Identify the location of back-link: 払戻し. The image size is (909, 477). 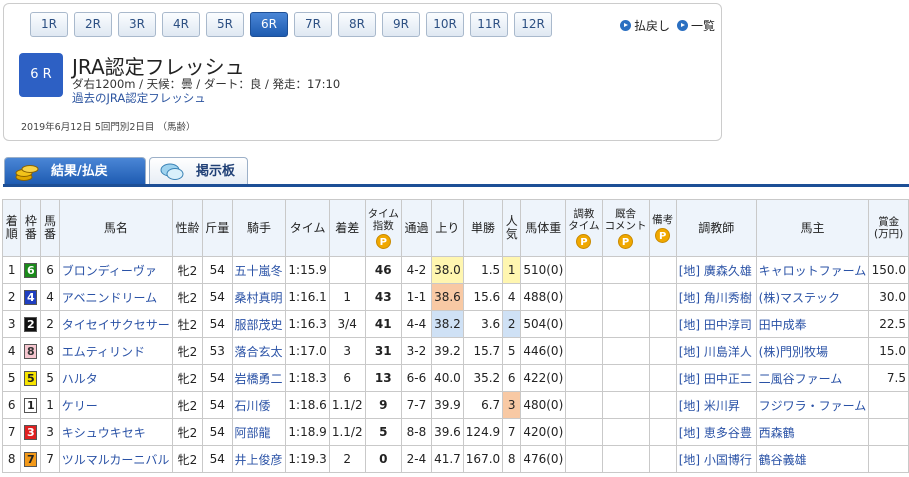
(645, 25).